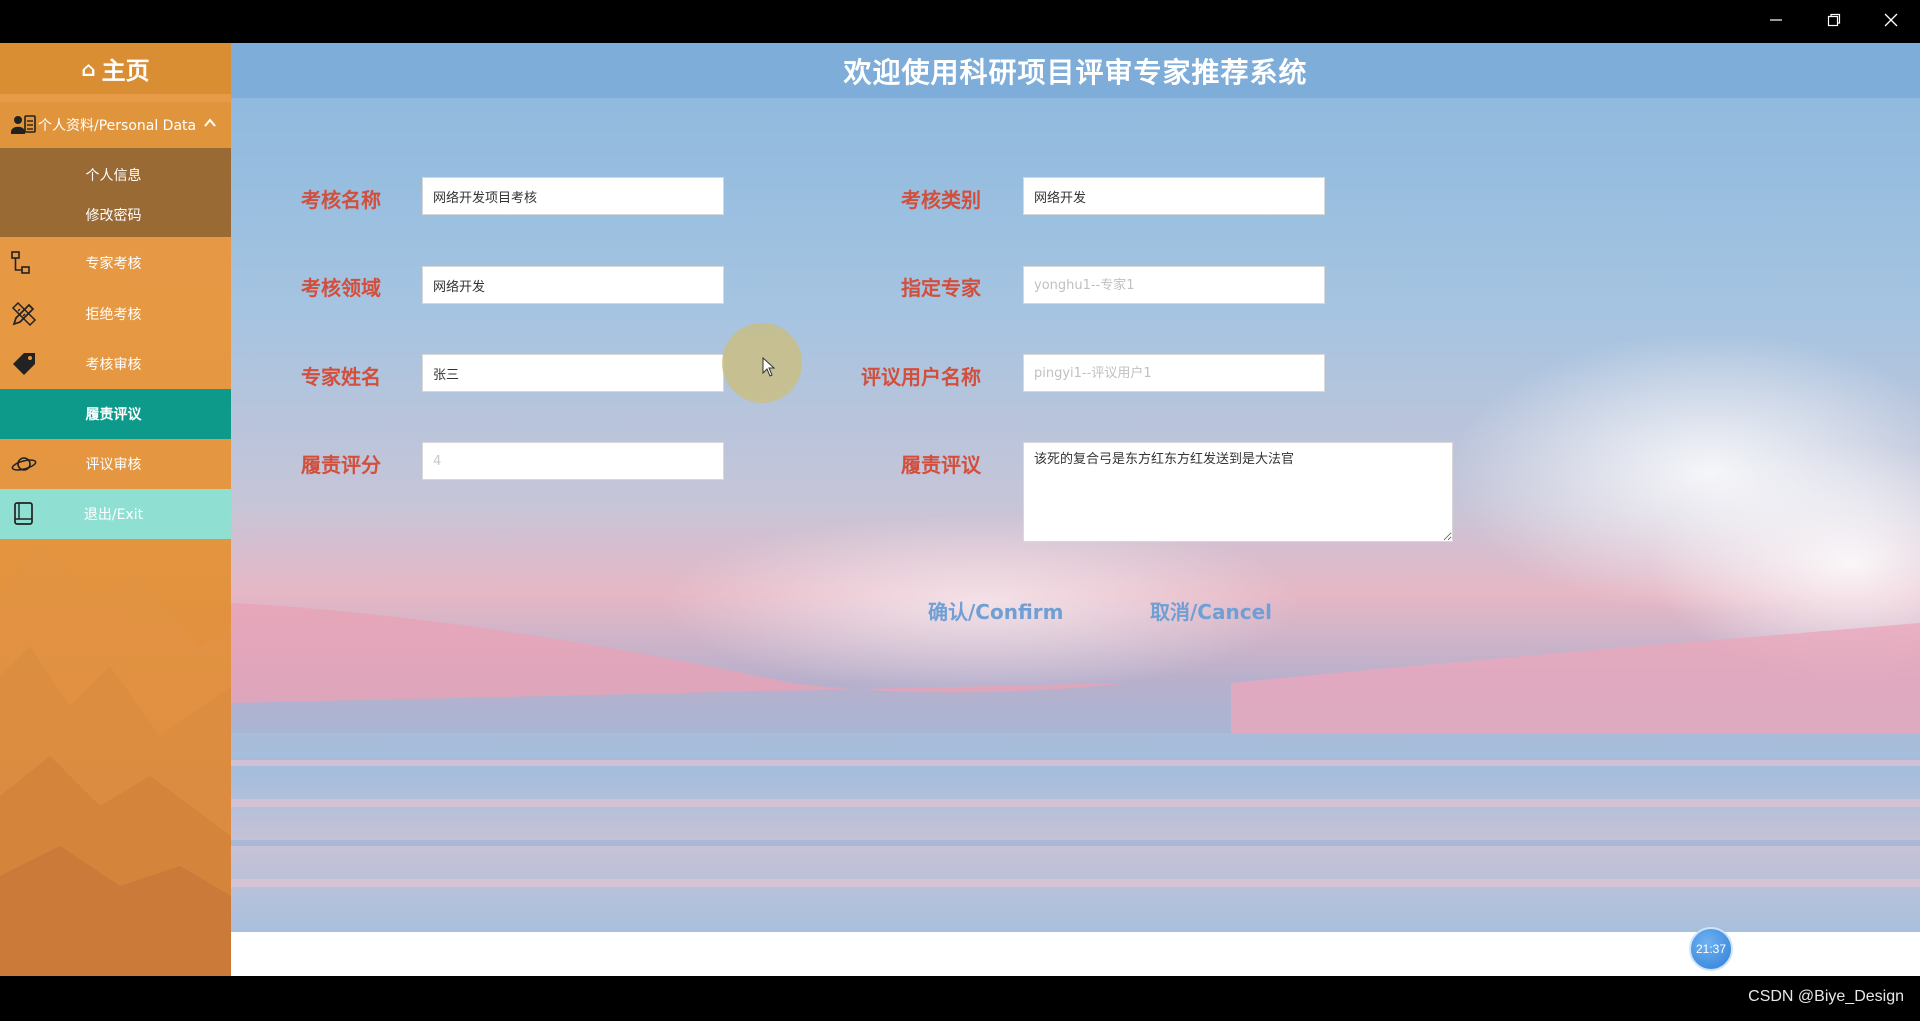 The height and width of the screenshot is (1021, 1920). I want to click on id-card-icon, so click(23, 124).